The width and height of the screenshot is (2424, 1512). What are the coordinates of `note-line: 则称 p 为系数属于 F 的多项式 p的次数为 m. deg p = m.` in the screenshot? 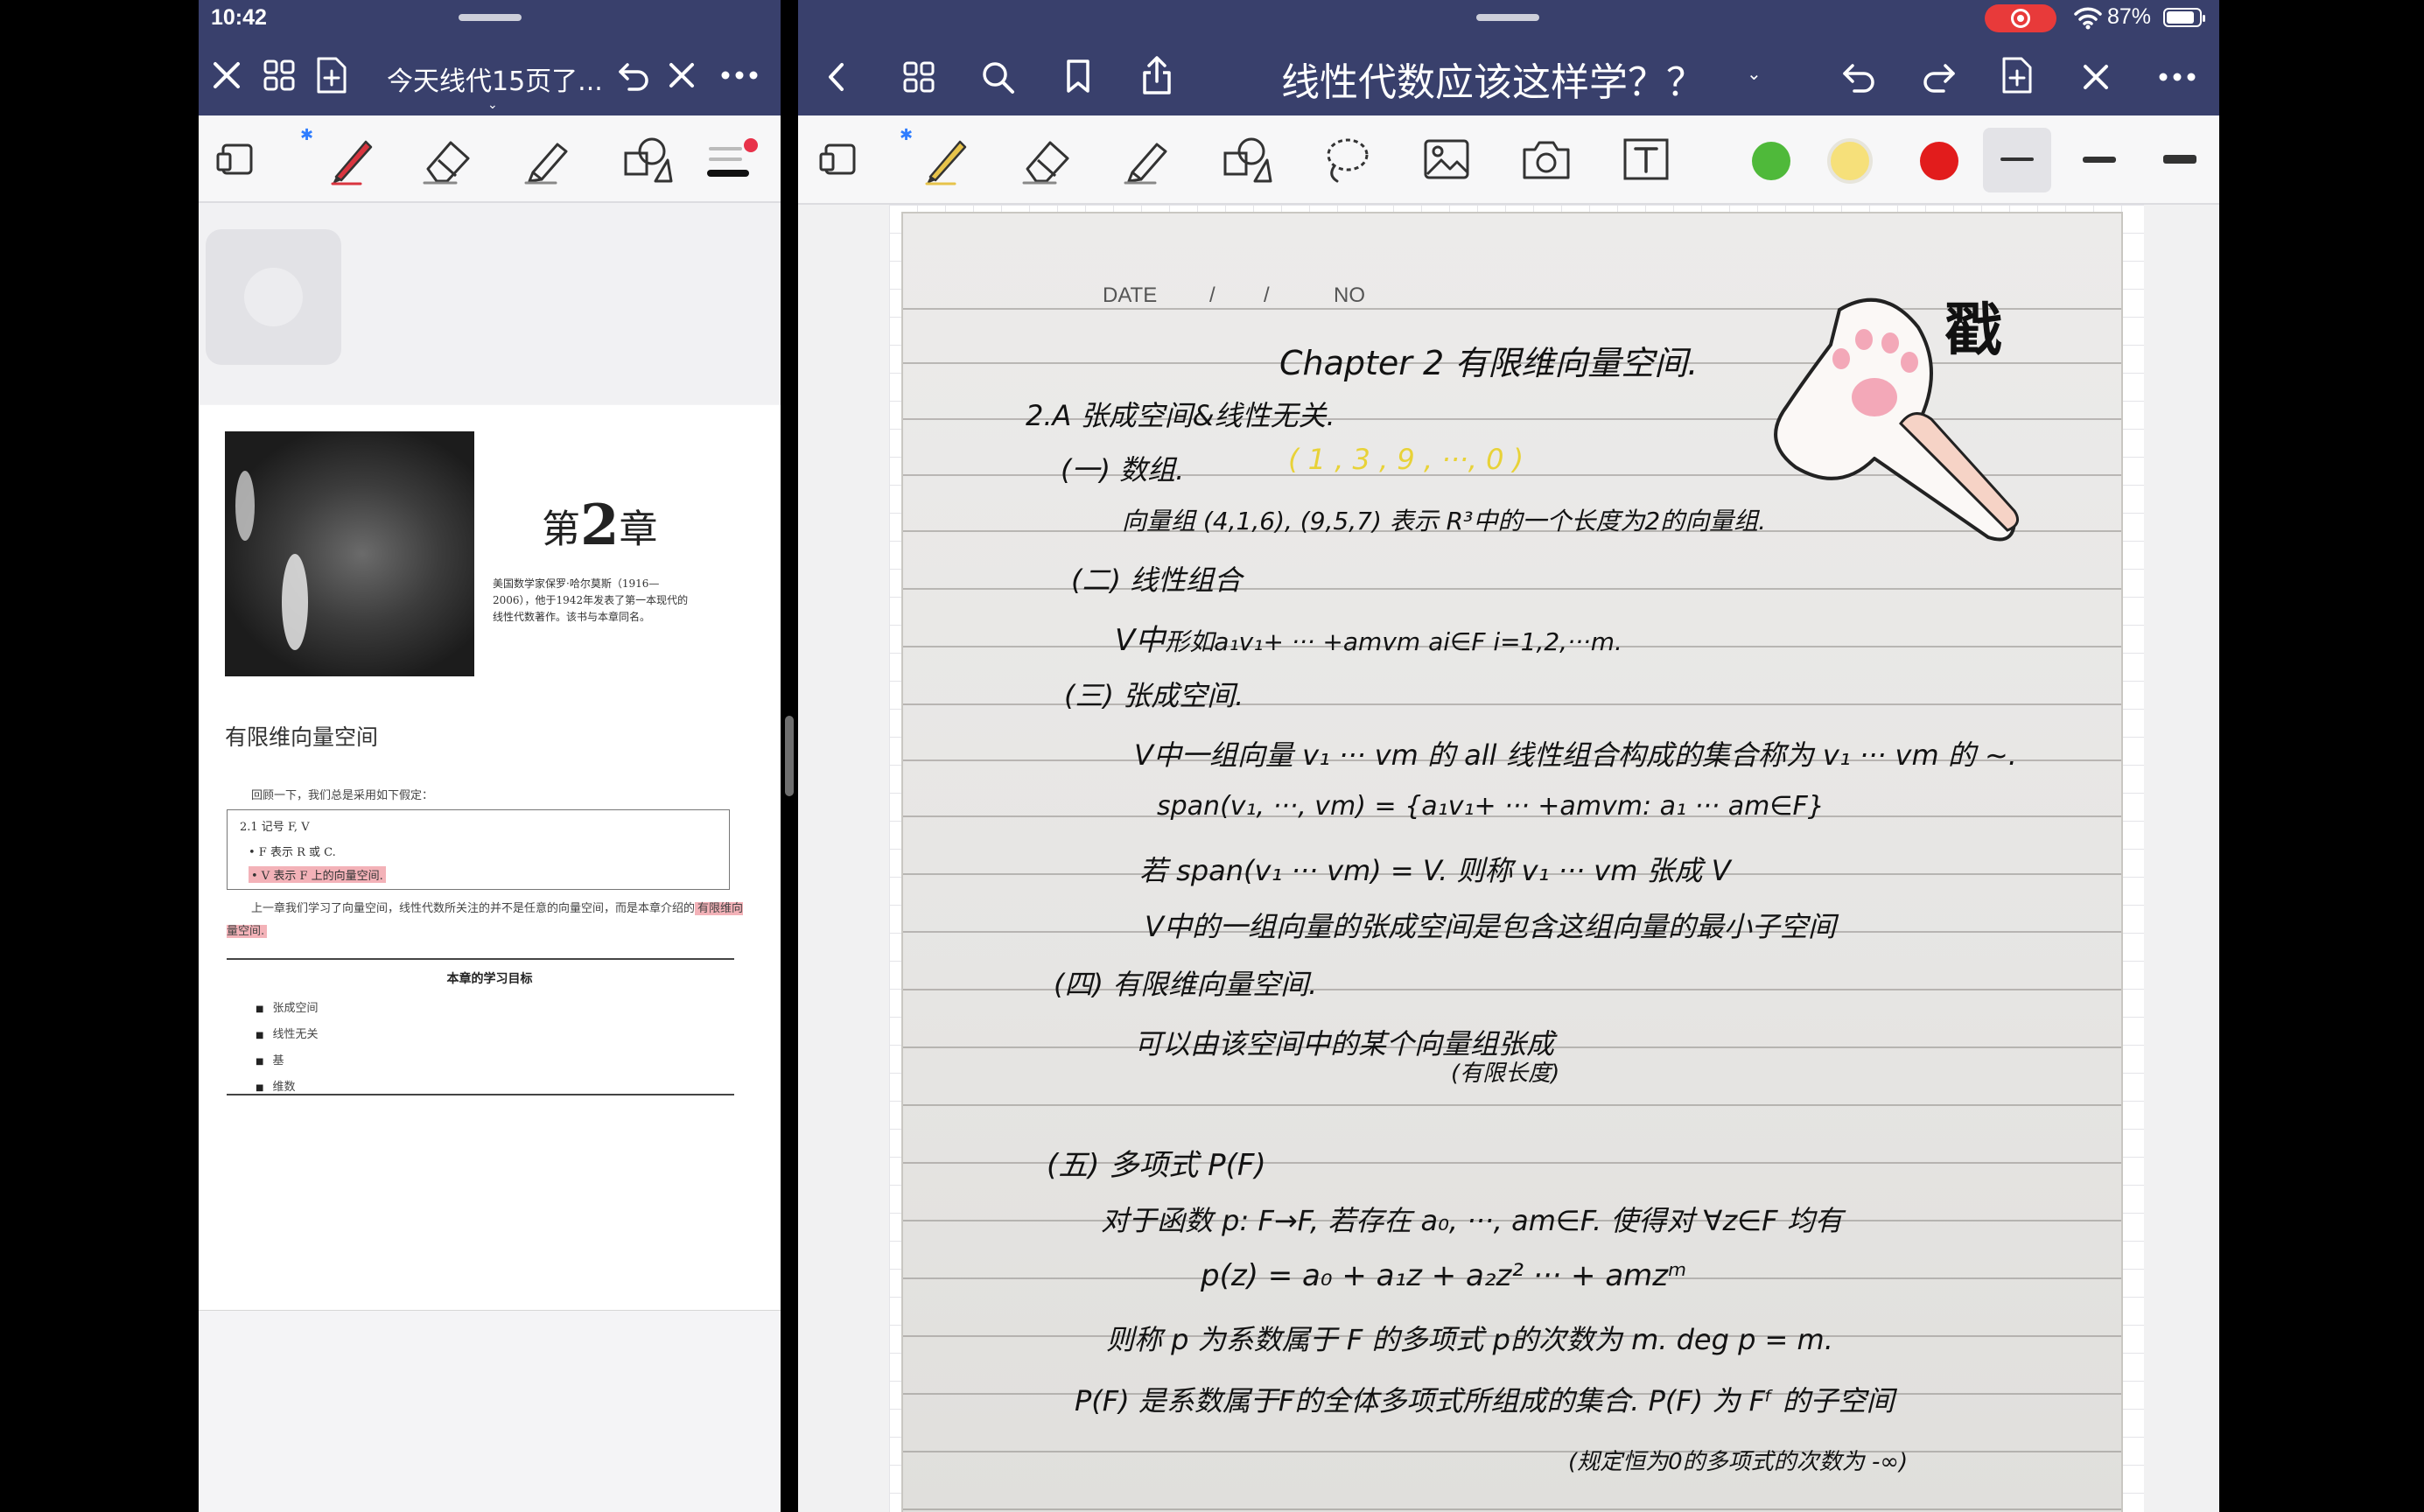 It's located at (1469, 1339).